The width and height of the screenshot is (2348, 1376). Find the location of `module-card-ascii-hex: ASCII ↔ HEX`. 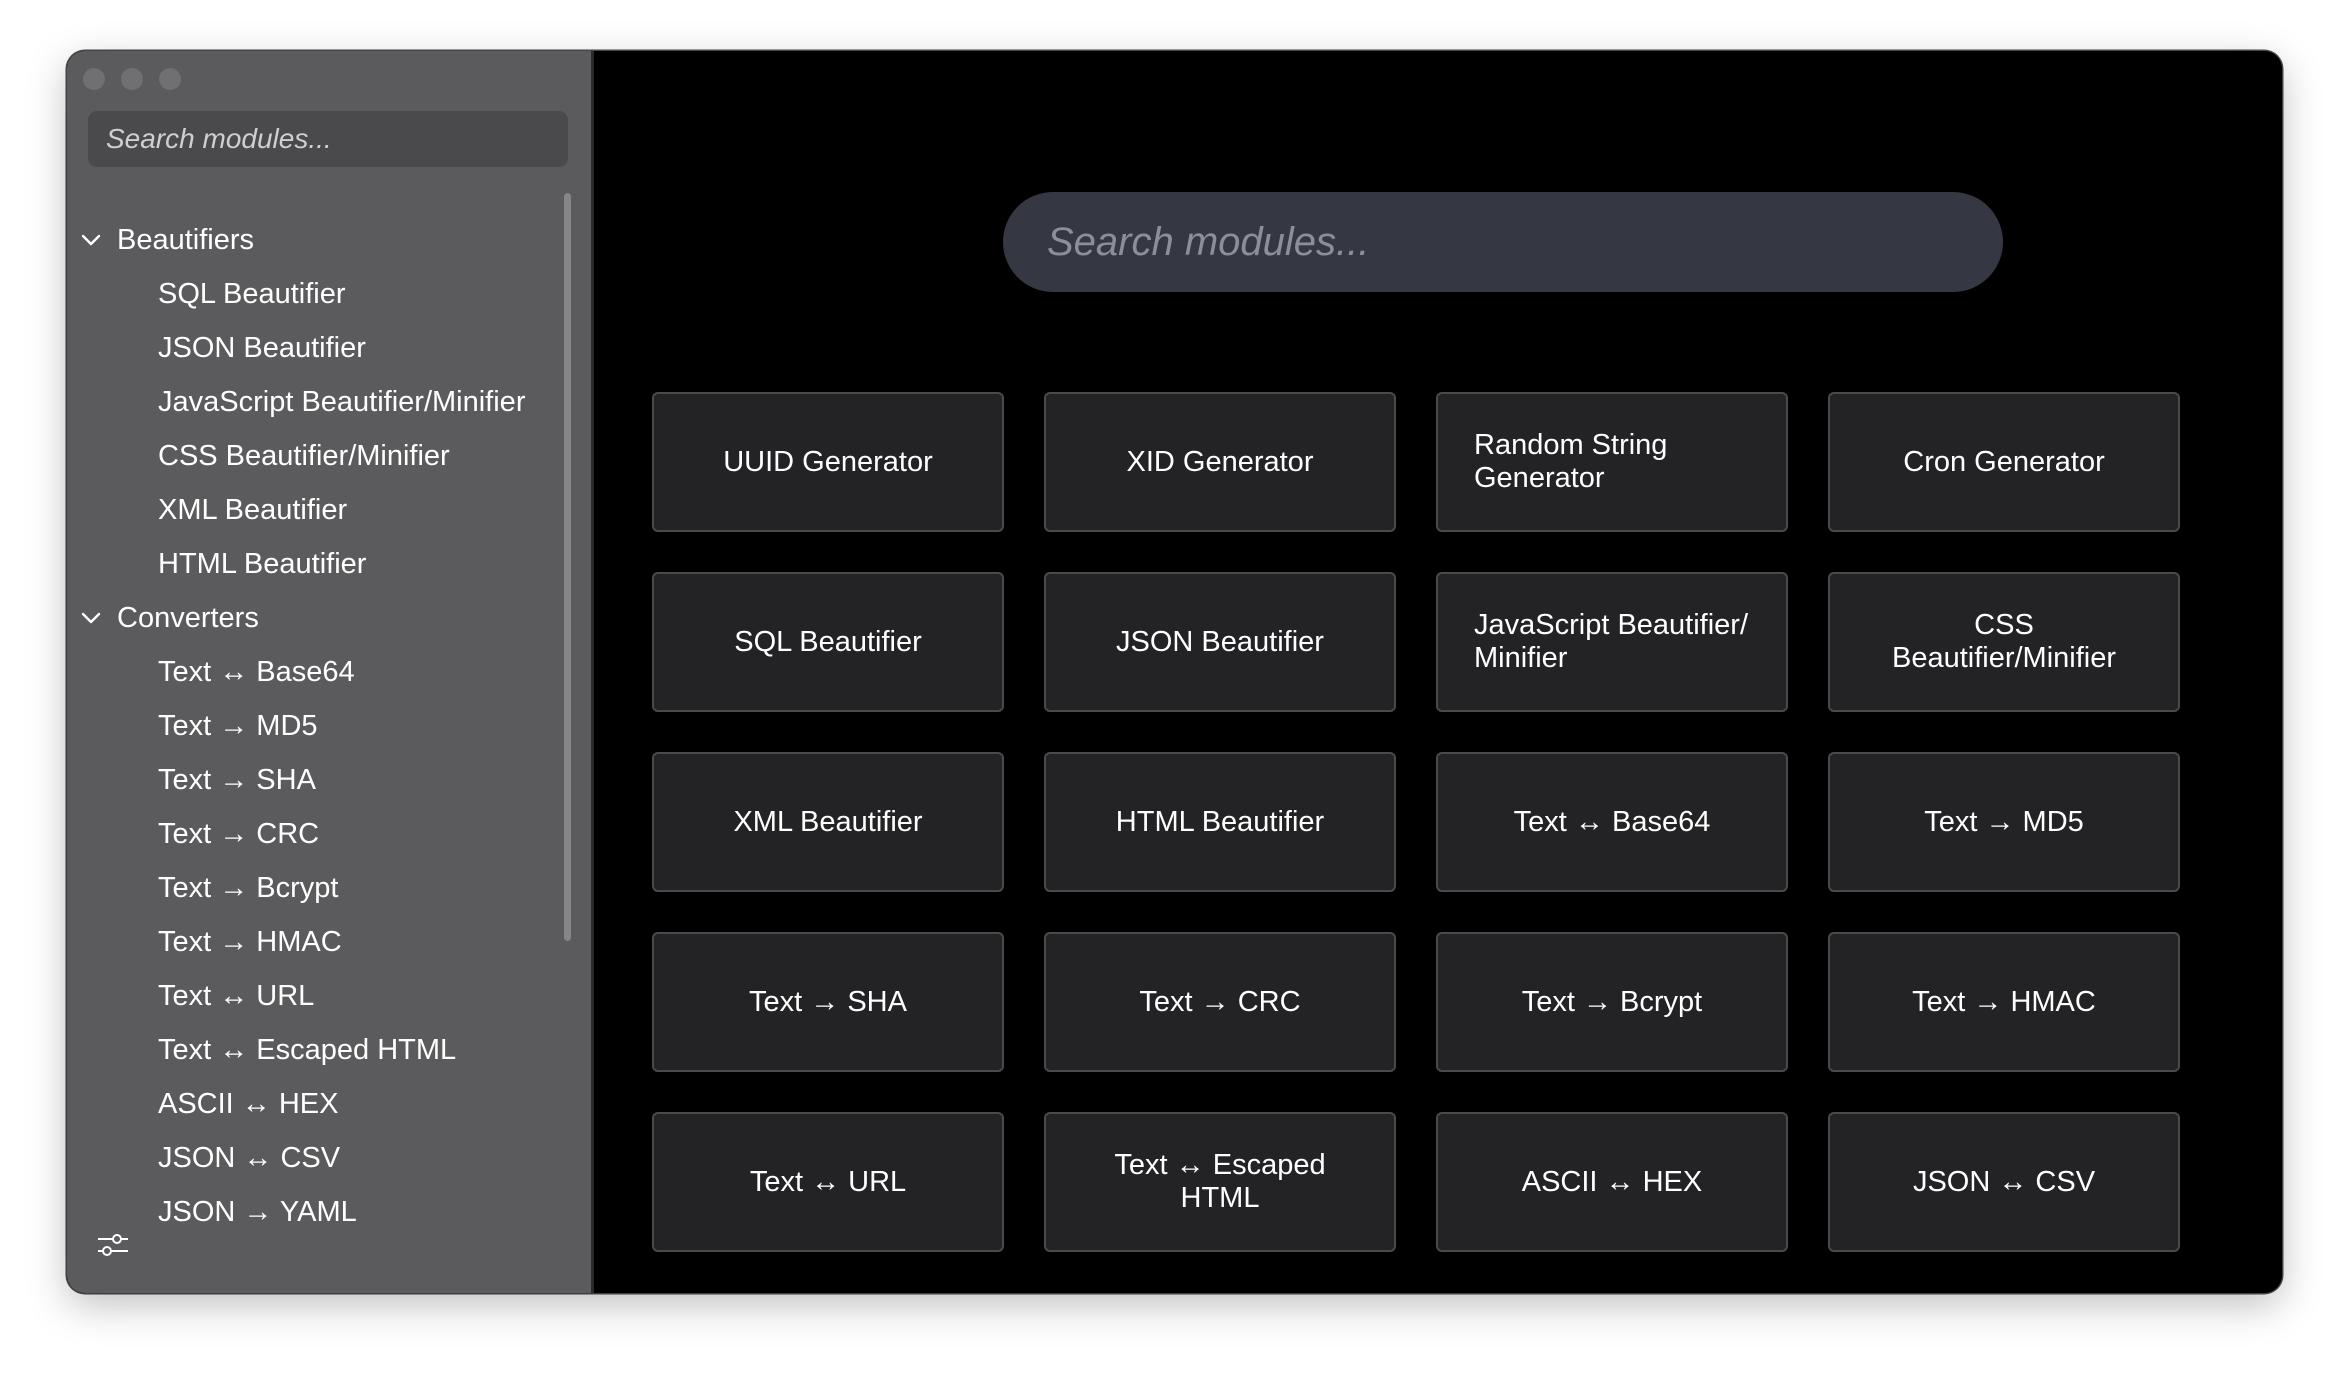

module-card-ascii-hex: ASCII ↔ HEX is located at coordinates (1612, 1182).